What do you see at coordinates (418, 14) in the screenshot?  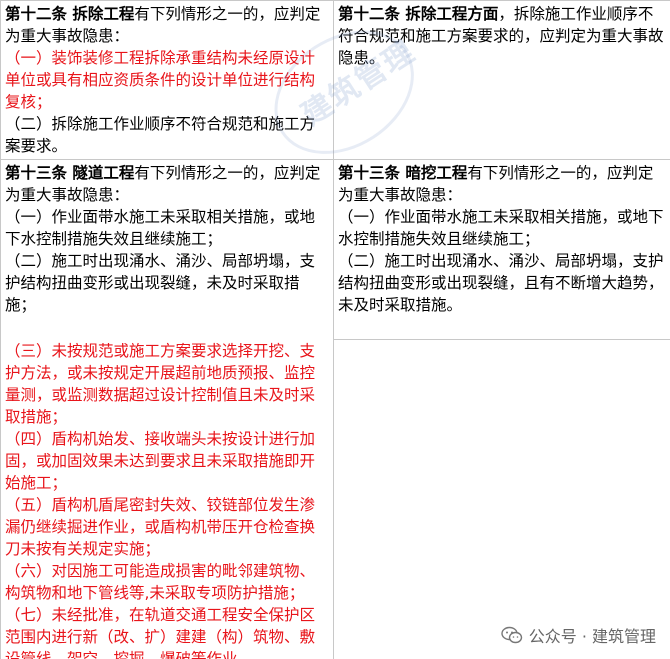 I see `article-heading: 第十二条 拆除工程方面` at bounding box center [418, 14].